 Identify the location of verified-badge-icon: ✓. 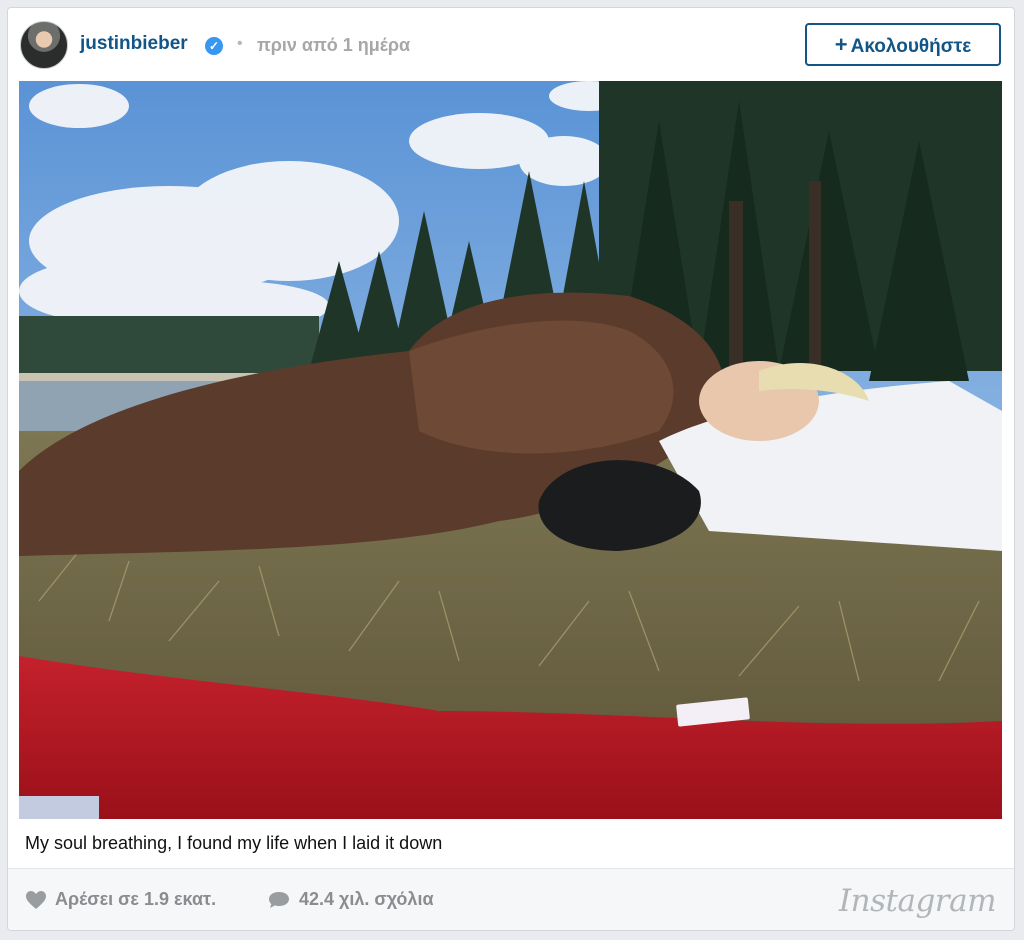
(214, 46).